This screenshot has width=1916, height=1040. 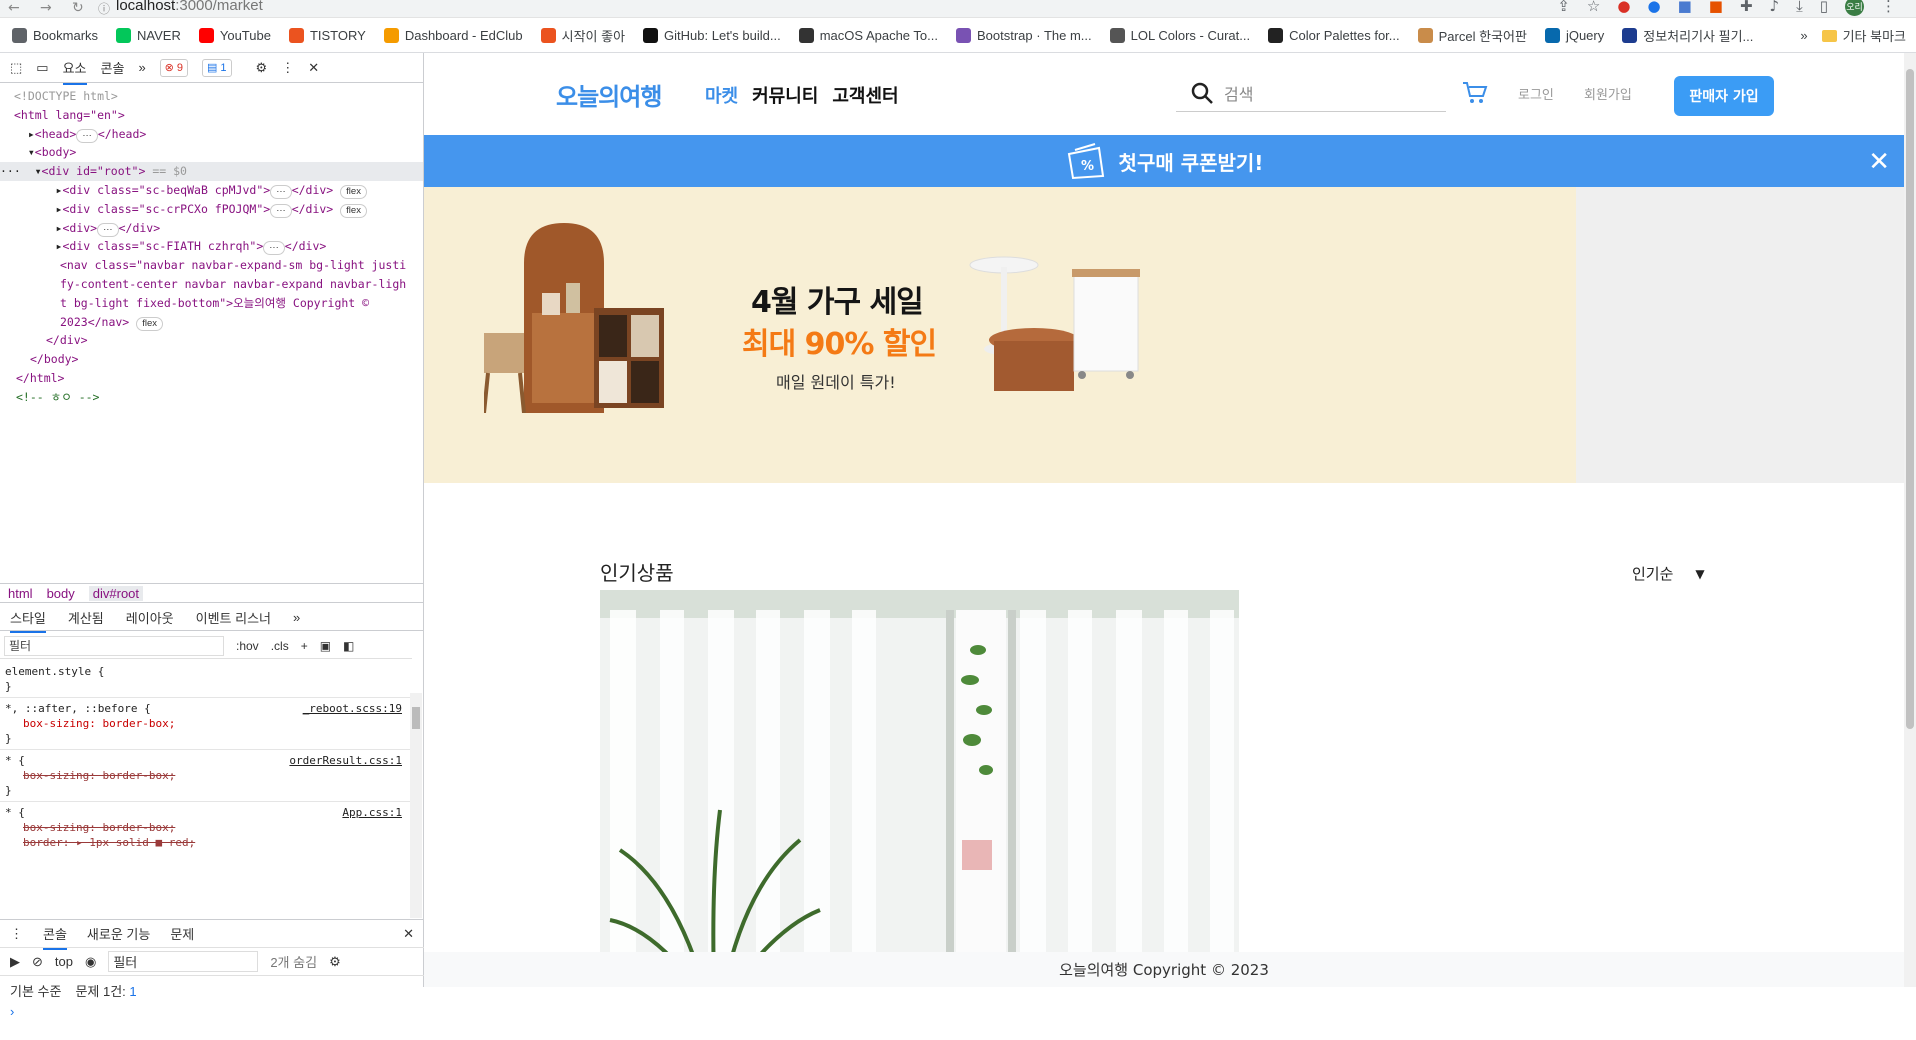 I want to click on console-prompt: ›, so click(x=212, y=1011).